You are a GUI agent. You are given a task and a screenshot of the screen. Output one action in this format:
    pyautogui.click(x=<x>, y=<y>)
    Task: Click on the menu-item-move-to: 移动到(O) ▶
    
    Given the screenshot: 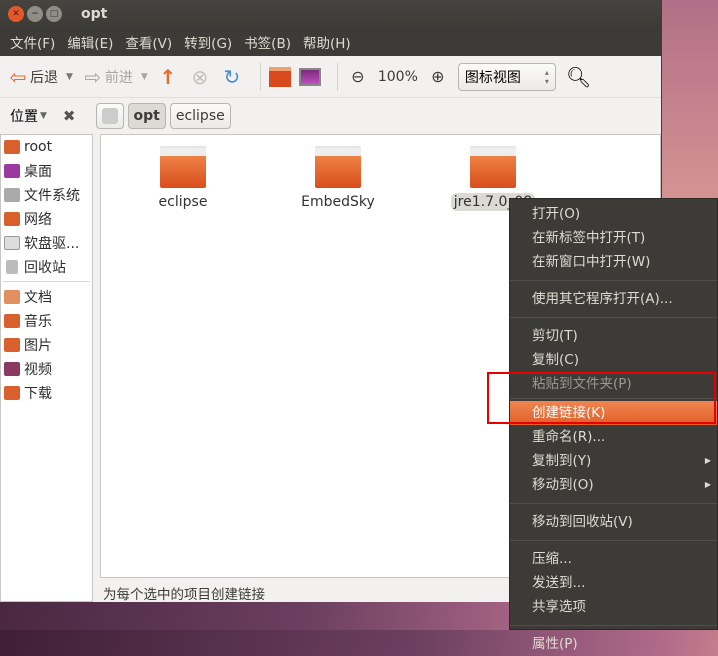 What is the action you would take?
    pyautogui.click(x=613, y=485)
    